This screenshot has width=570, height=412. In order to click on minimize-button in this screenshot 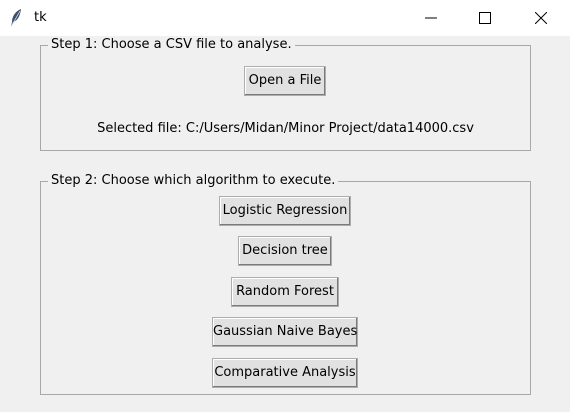, I will do `click(431, 18)`.